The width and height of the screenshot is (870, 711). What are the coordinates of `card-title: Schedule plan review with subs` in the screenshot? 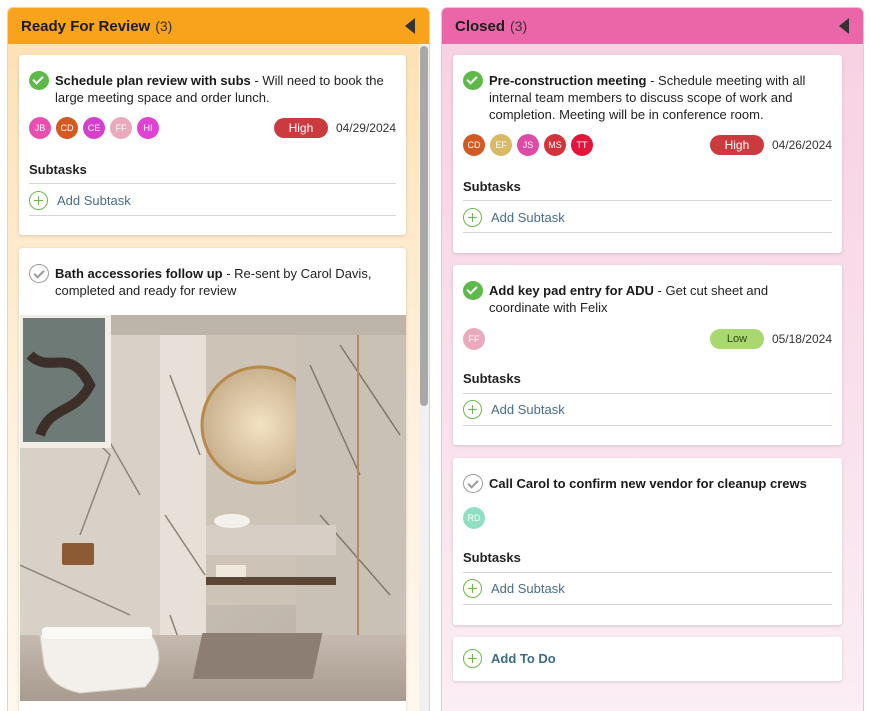 It's located at (153, 80).